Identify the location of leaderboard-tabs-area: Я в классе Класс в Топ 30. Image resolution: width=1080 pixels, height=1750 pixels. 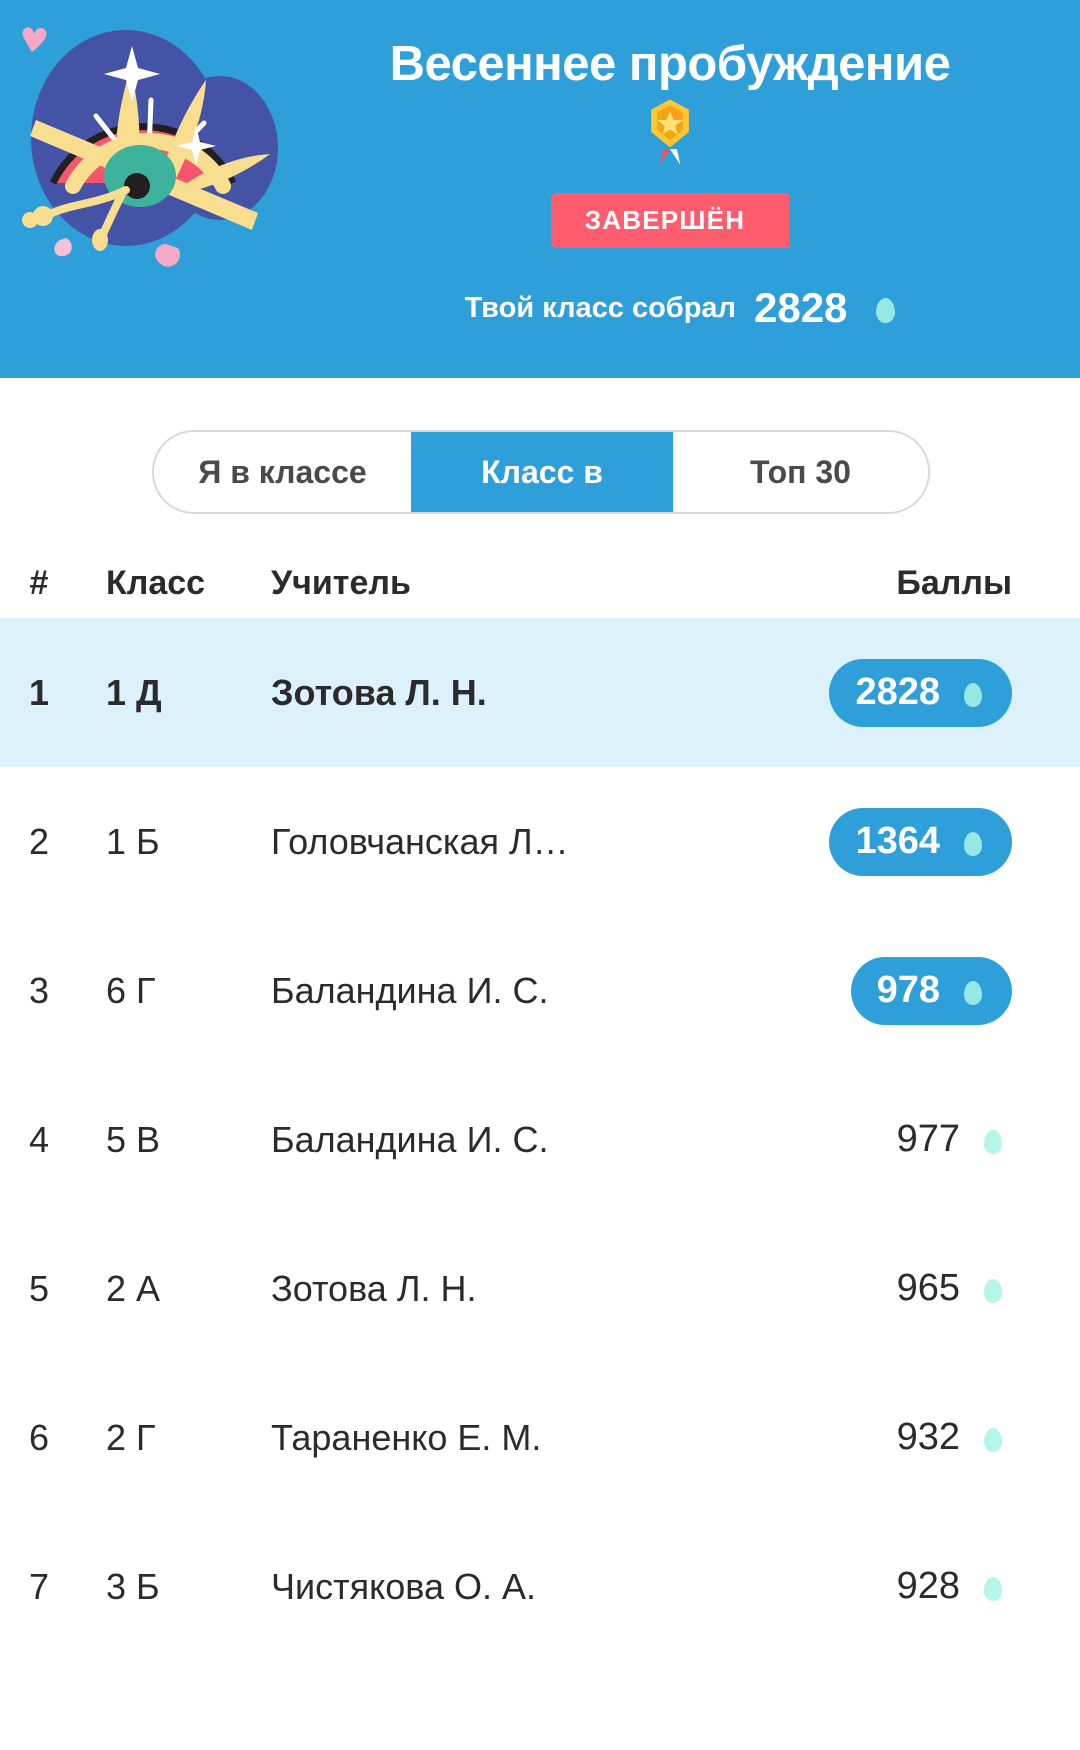
(540, 463).